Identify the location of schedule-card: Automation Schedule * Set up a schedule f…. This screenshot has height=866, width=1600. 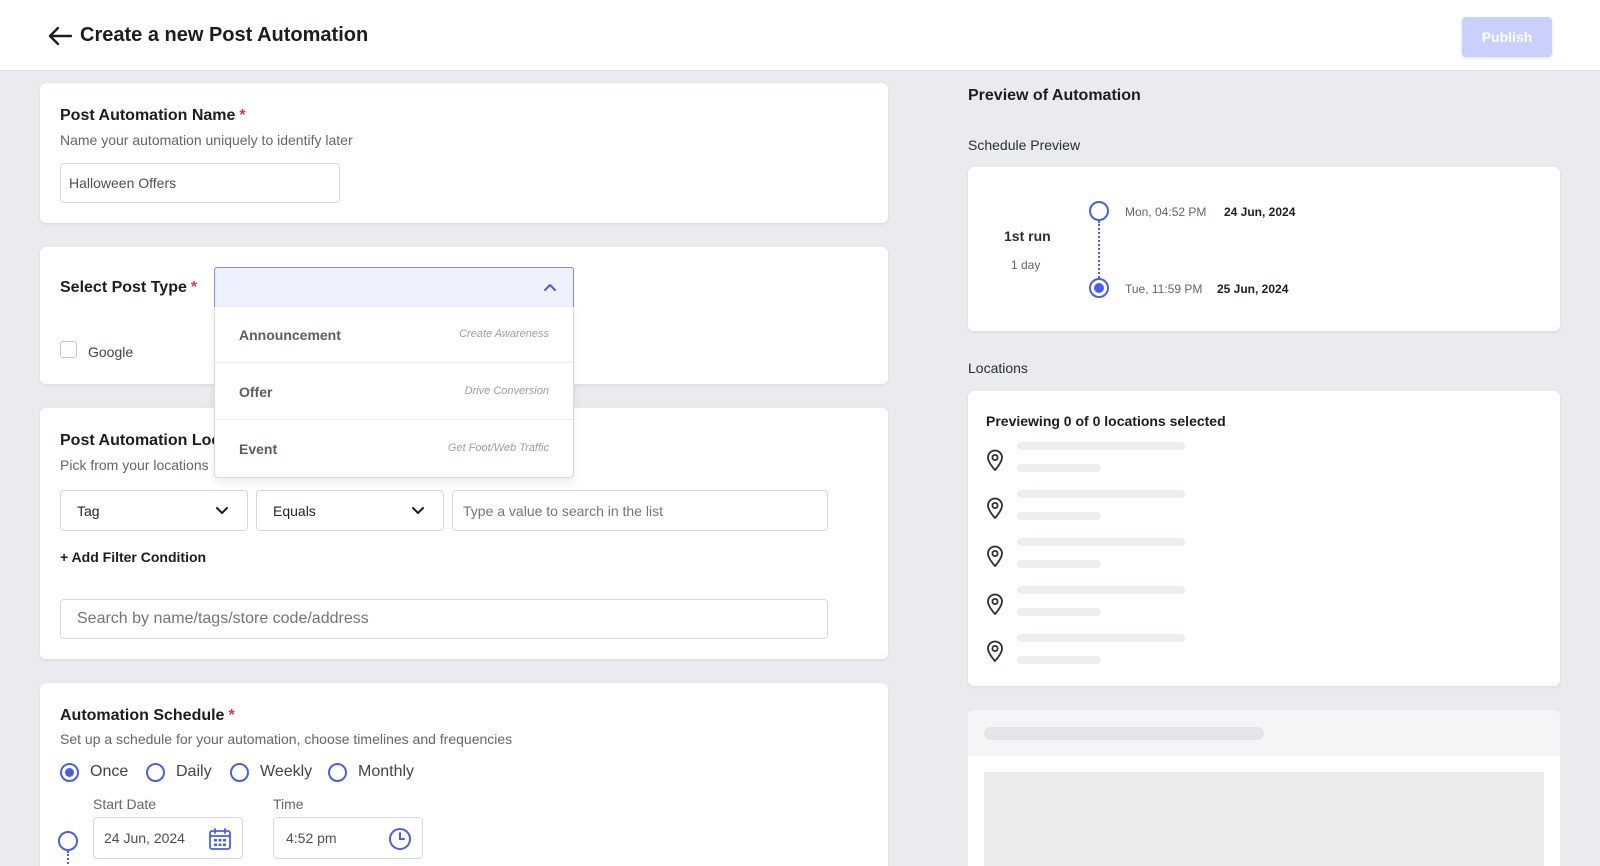
(464, 774).